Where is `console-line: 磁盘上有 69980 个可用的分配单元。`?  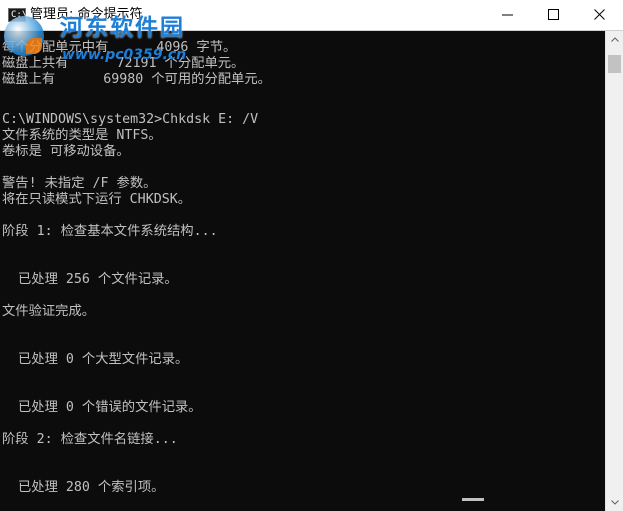
console-line: 磁盘上有 69980 个可用的分配单元。 is located at coordinates (136, 79).